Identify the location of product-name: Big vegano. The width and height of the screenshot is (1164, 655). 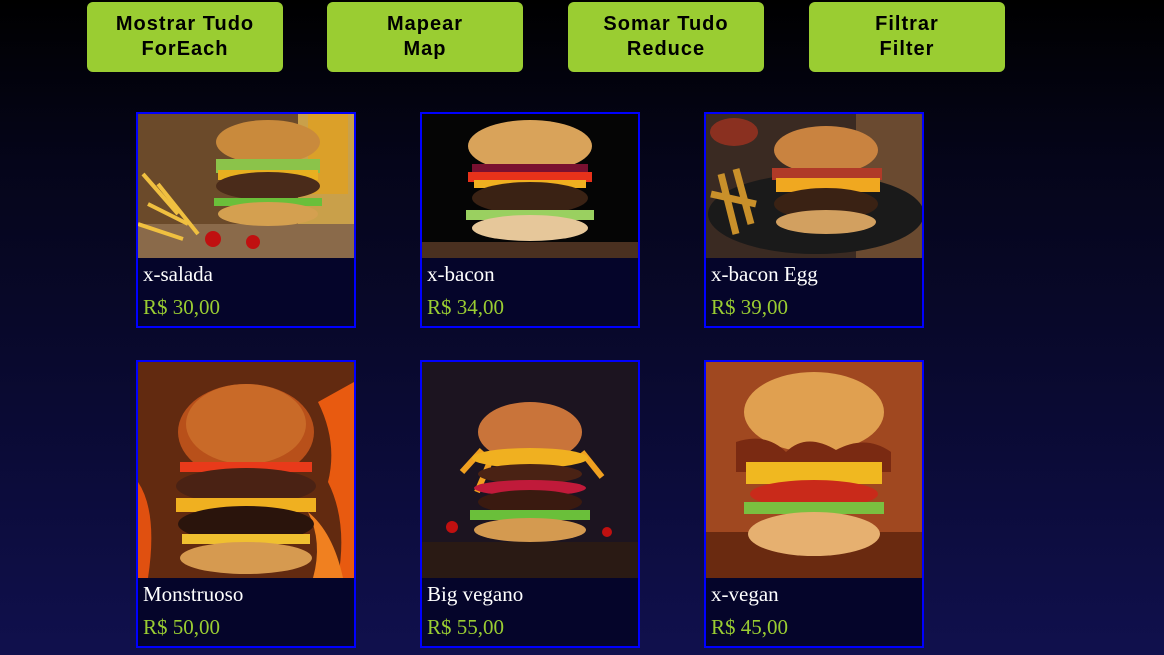
(475, 594).